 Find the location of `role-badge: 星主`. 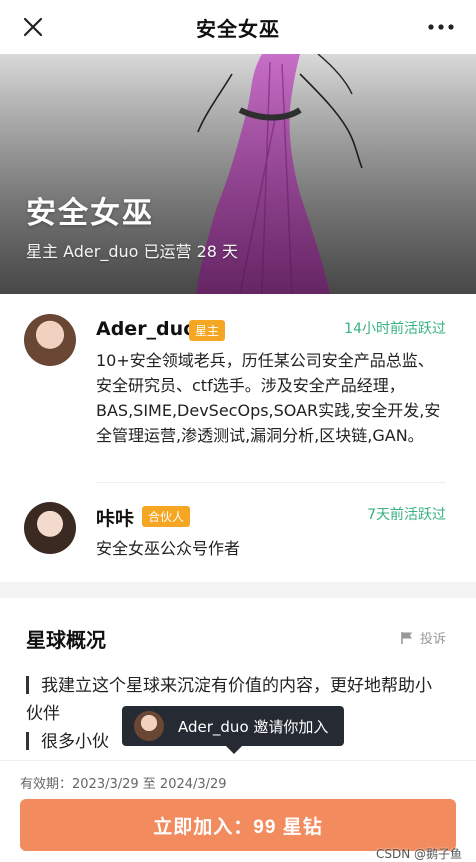

role-badge: 星主 is located at coordinates (207, 330).